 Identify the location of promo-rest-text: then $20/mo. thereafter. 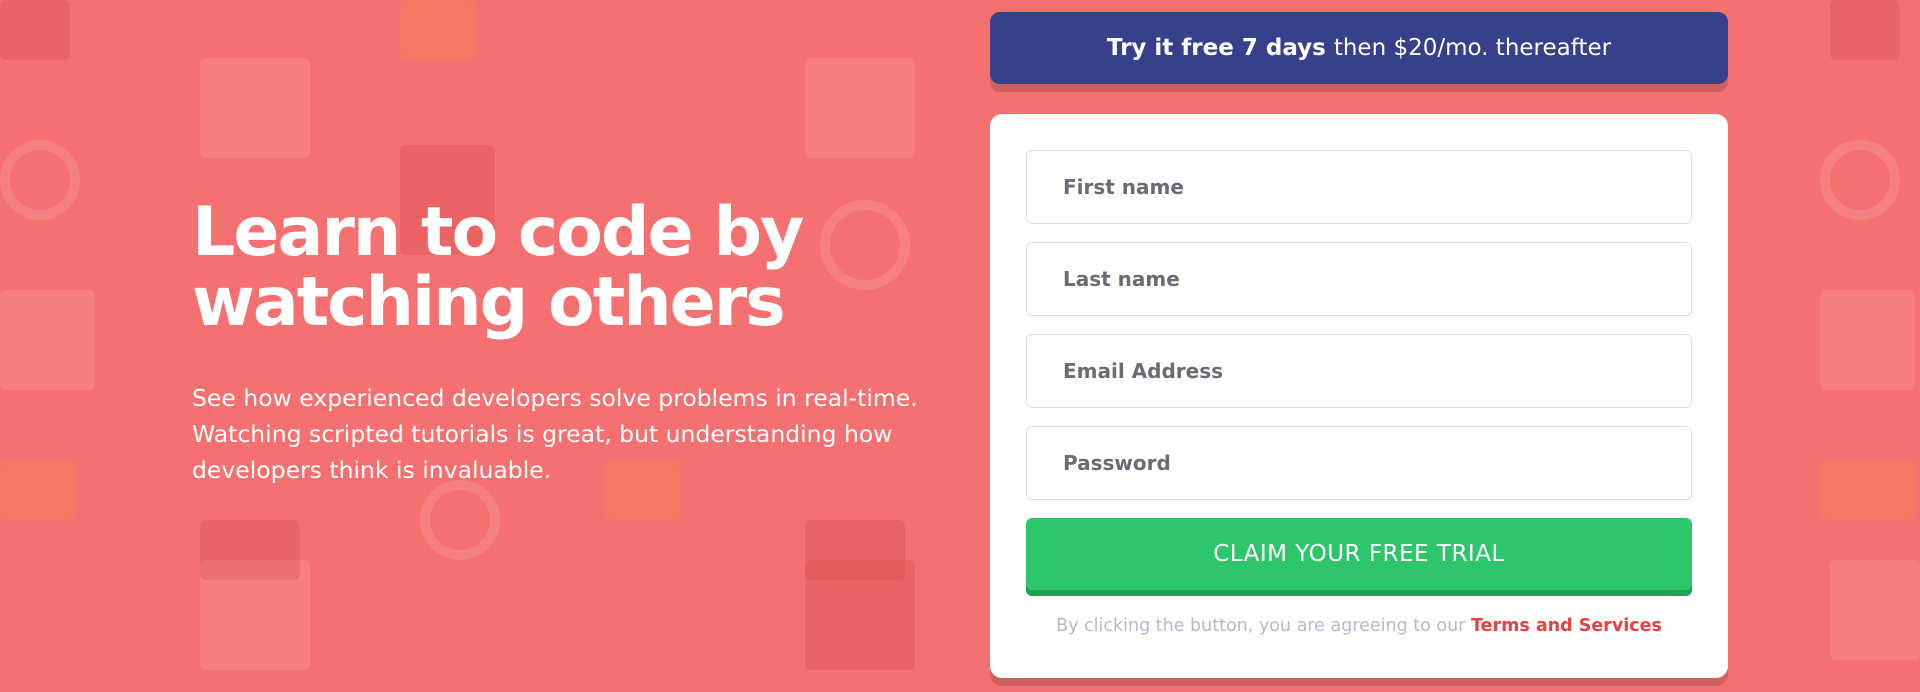
(1472, 48).